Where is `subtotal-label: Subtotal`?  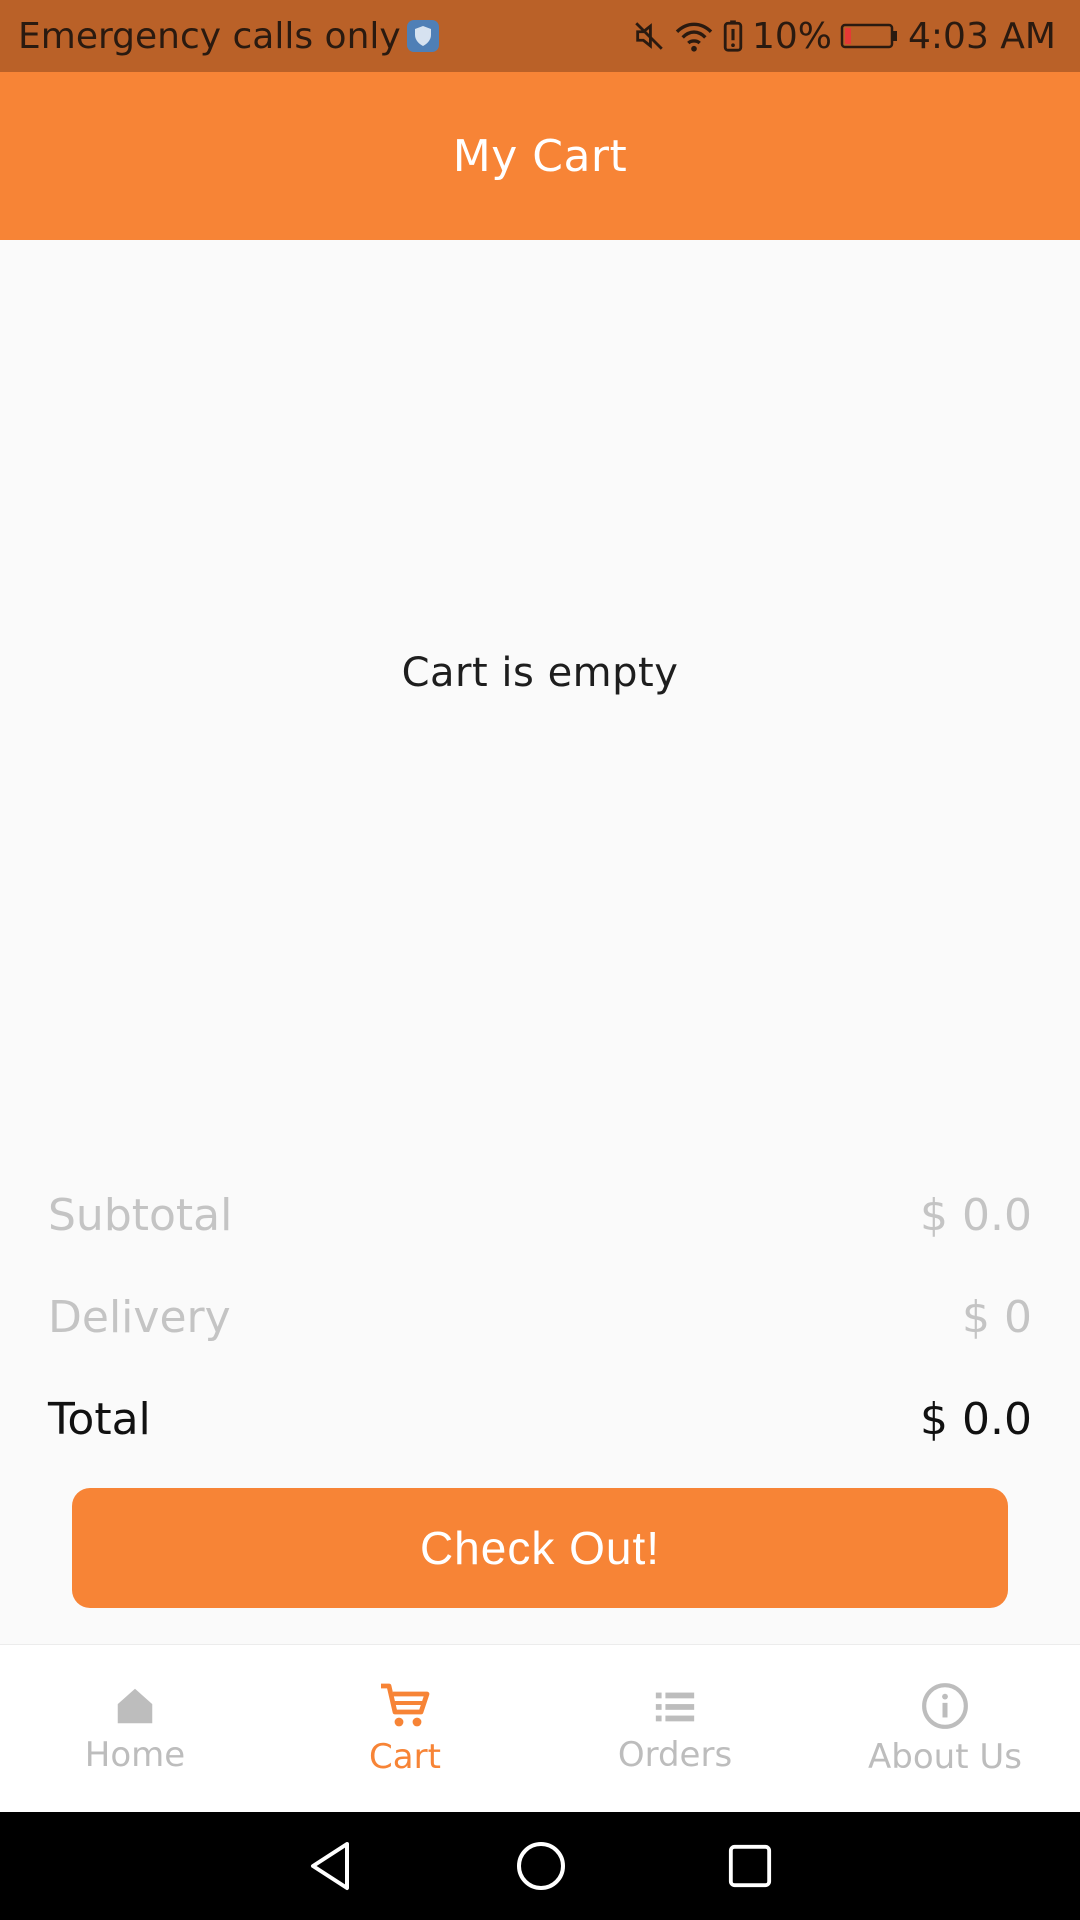
subtotal-label: Subtotal is located at coordinates (140, 1215).